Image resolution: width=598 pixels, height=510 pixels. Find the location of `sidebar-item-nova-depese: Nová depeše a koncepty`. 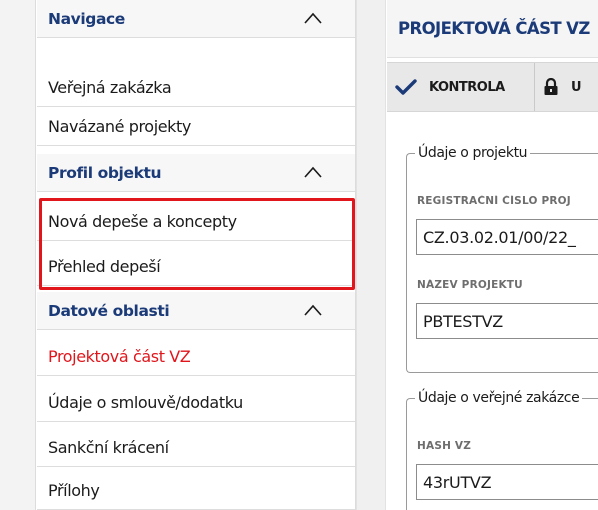

sidebar-item-nova-depese: Nová depeše a koncepty is located at coordinates (196, 222).